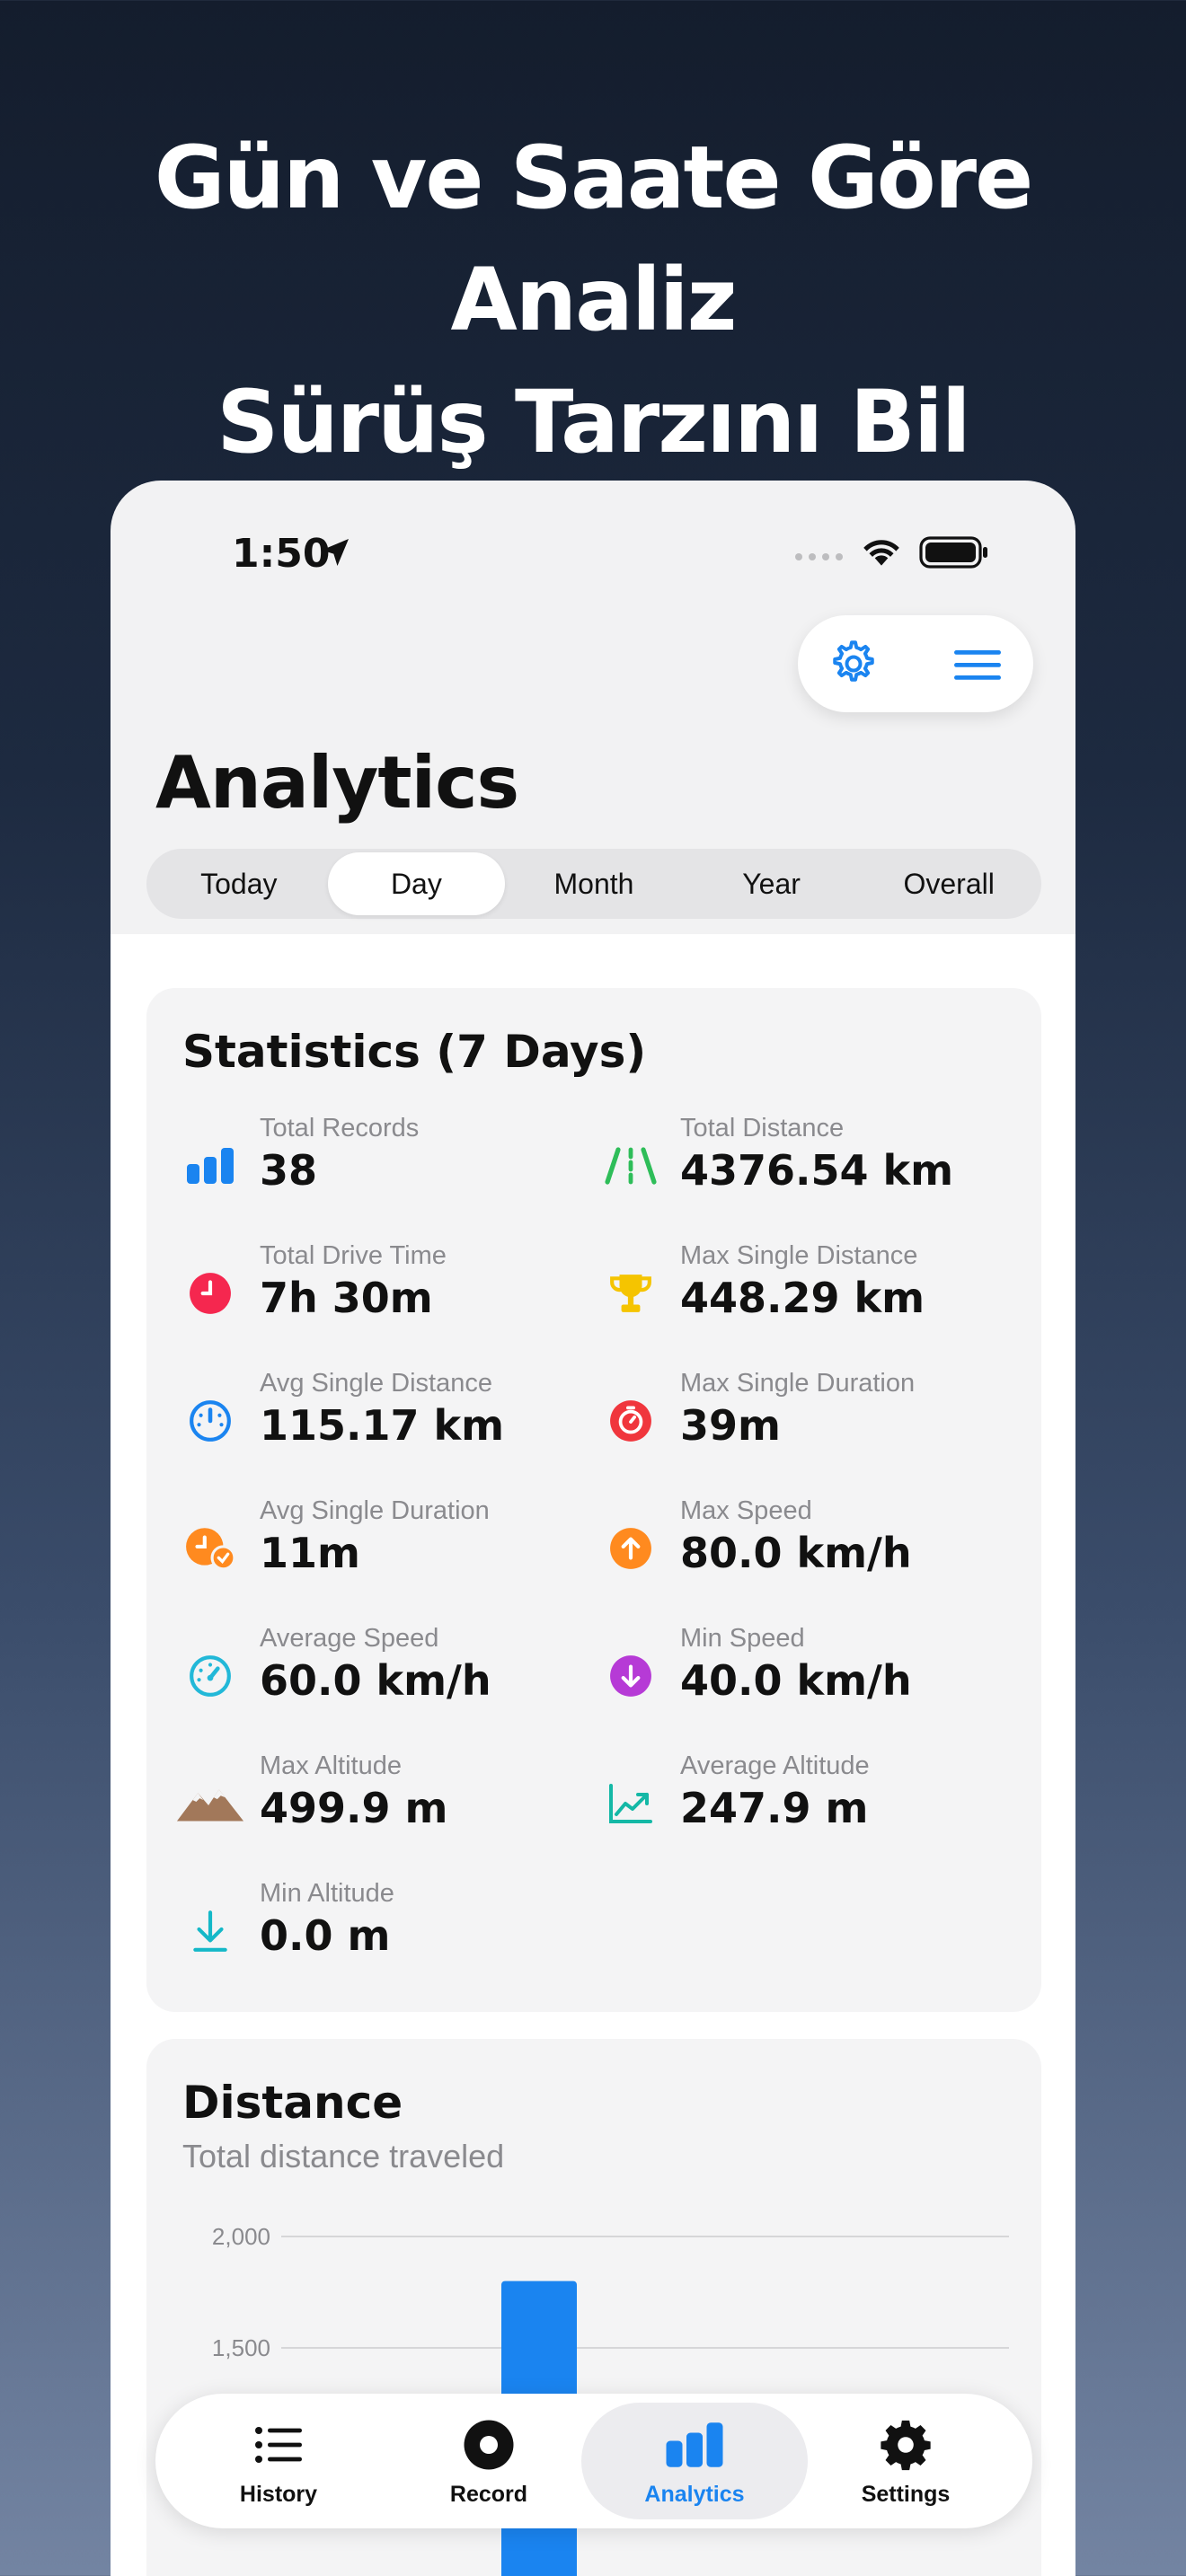  Describe the element at coordinates (382, 1550) in the screenshot. I see `stat-avg-single-duration: Avg Single Duration 11m` at that location.